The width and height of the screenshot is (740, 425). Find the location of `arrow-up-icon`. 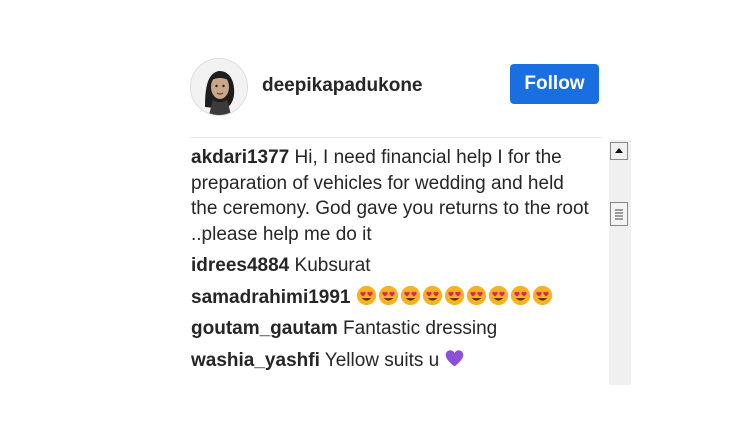

arrow-up-icon is located at coordinates (619, 150).